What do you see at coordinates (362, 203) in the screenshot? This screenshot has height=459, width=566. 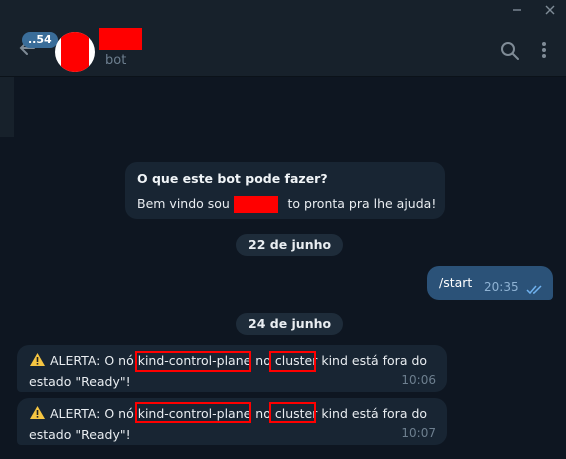 I see `intro-text-end: to pronta pra lhe ajuda!` at bounding box center [362, 203].